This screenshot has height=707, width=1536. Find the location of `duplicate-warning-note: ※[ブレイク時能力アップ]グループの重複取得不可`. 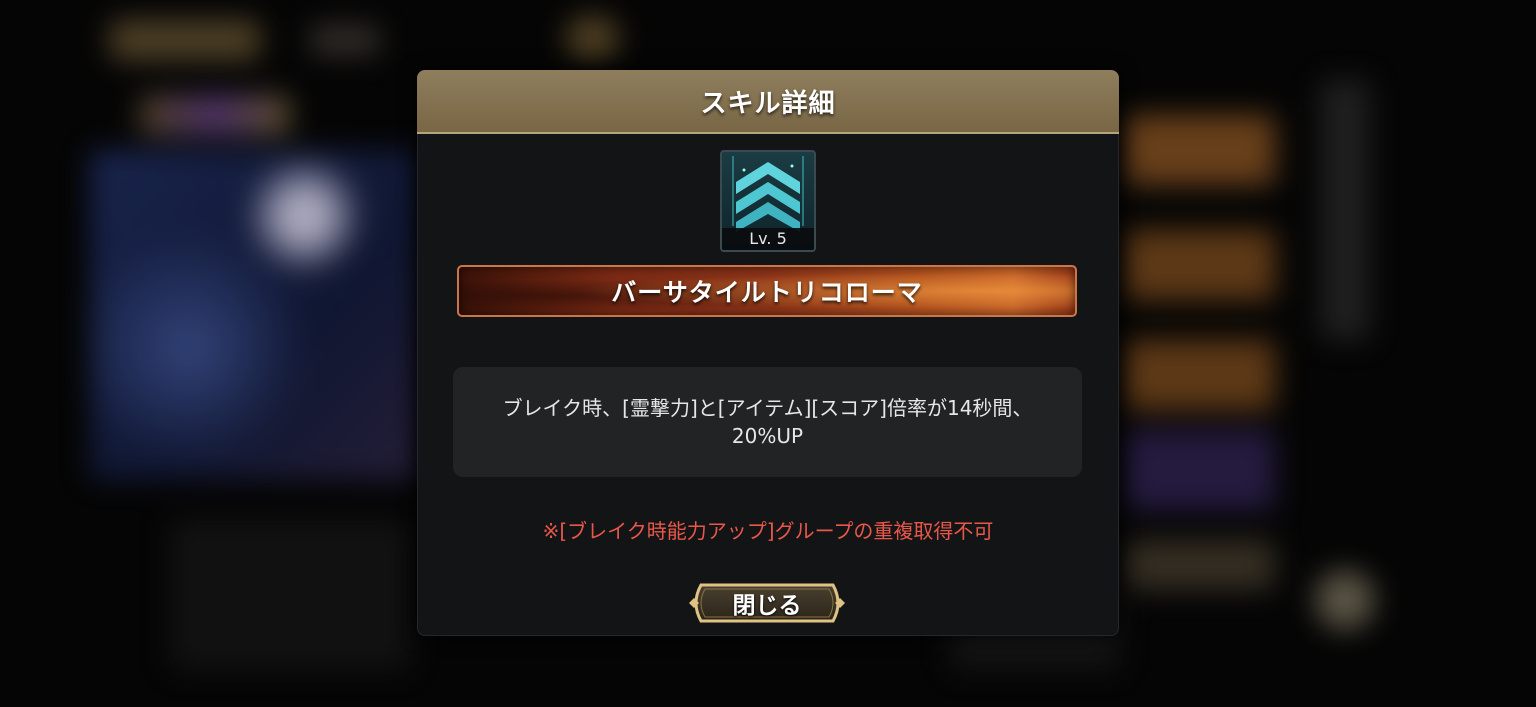

duplicate-warning-note: ※[ブレイク時能力アップ]グループの重複取得不可 is located at coordinates (768, 531).